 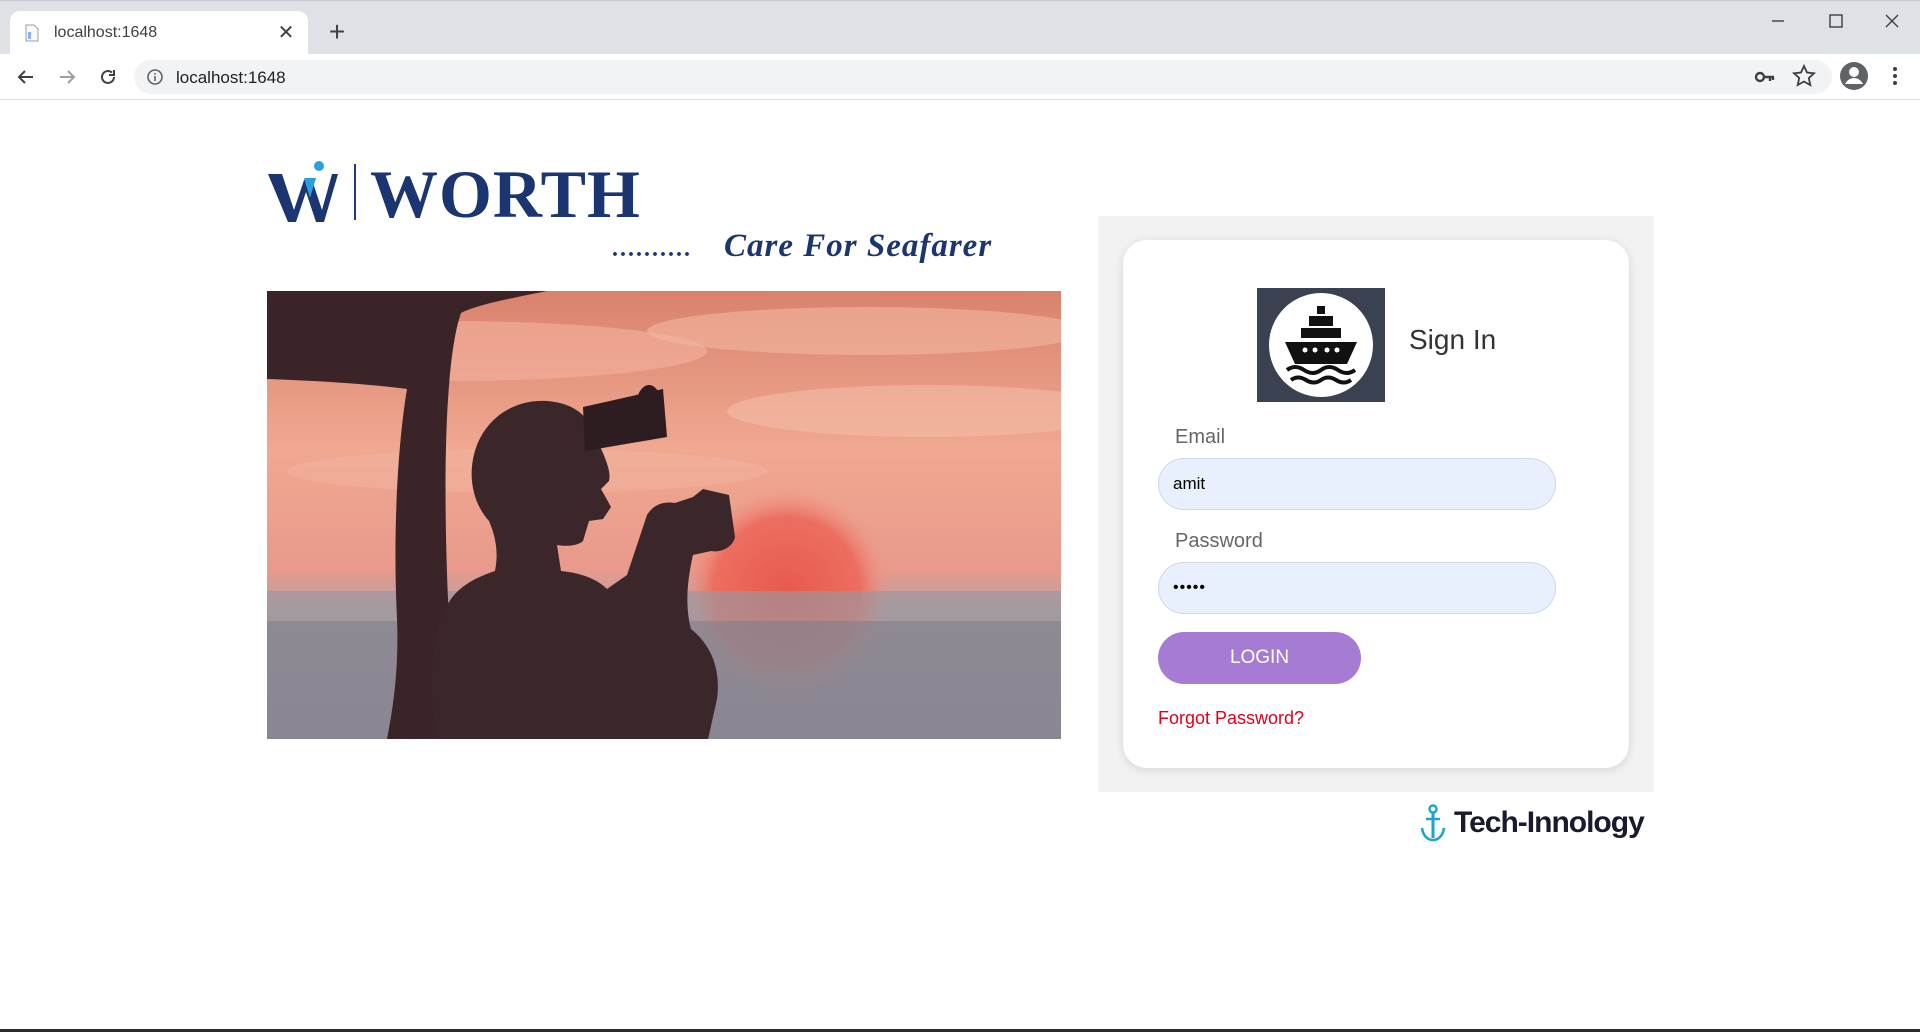 What do you see at coordinates (505, 194) in the screenshot?
I see `logo-wordmark: WORTH` at bounding box center [505, 194].